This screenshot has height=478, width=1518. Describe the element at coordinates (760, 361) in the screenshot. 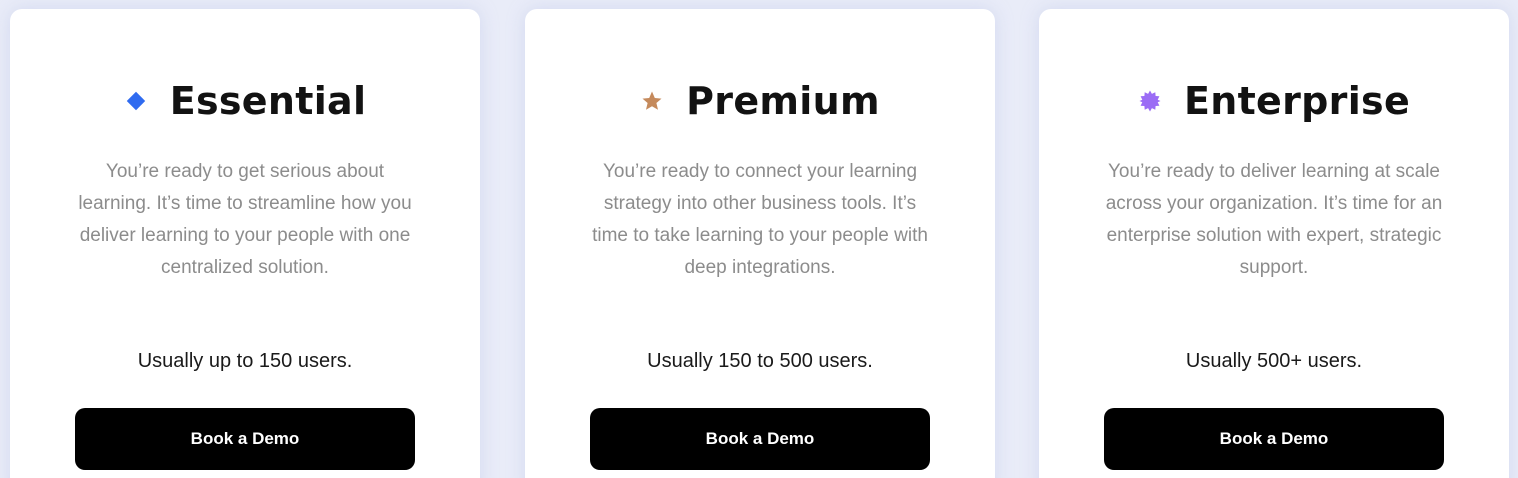

I see `plan-user-range: Usually 150 to 500 users.` at that location.